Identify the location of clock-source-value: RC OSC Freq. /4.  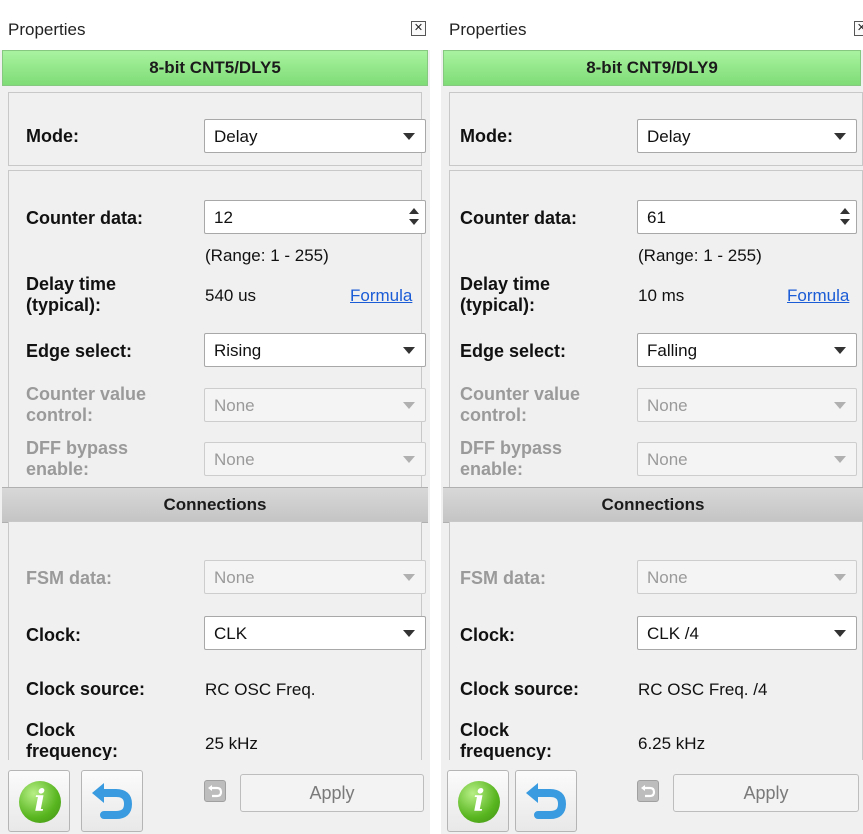
(703, 689).